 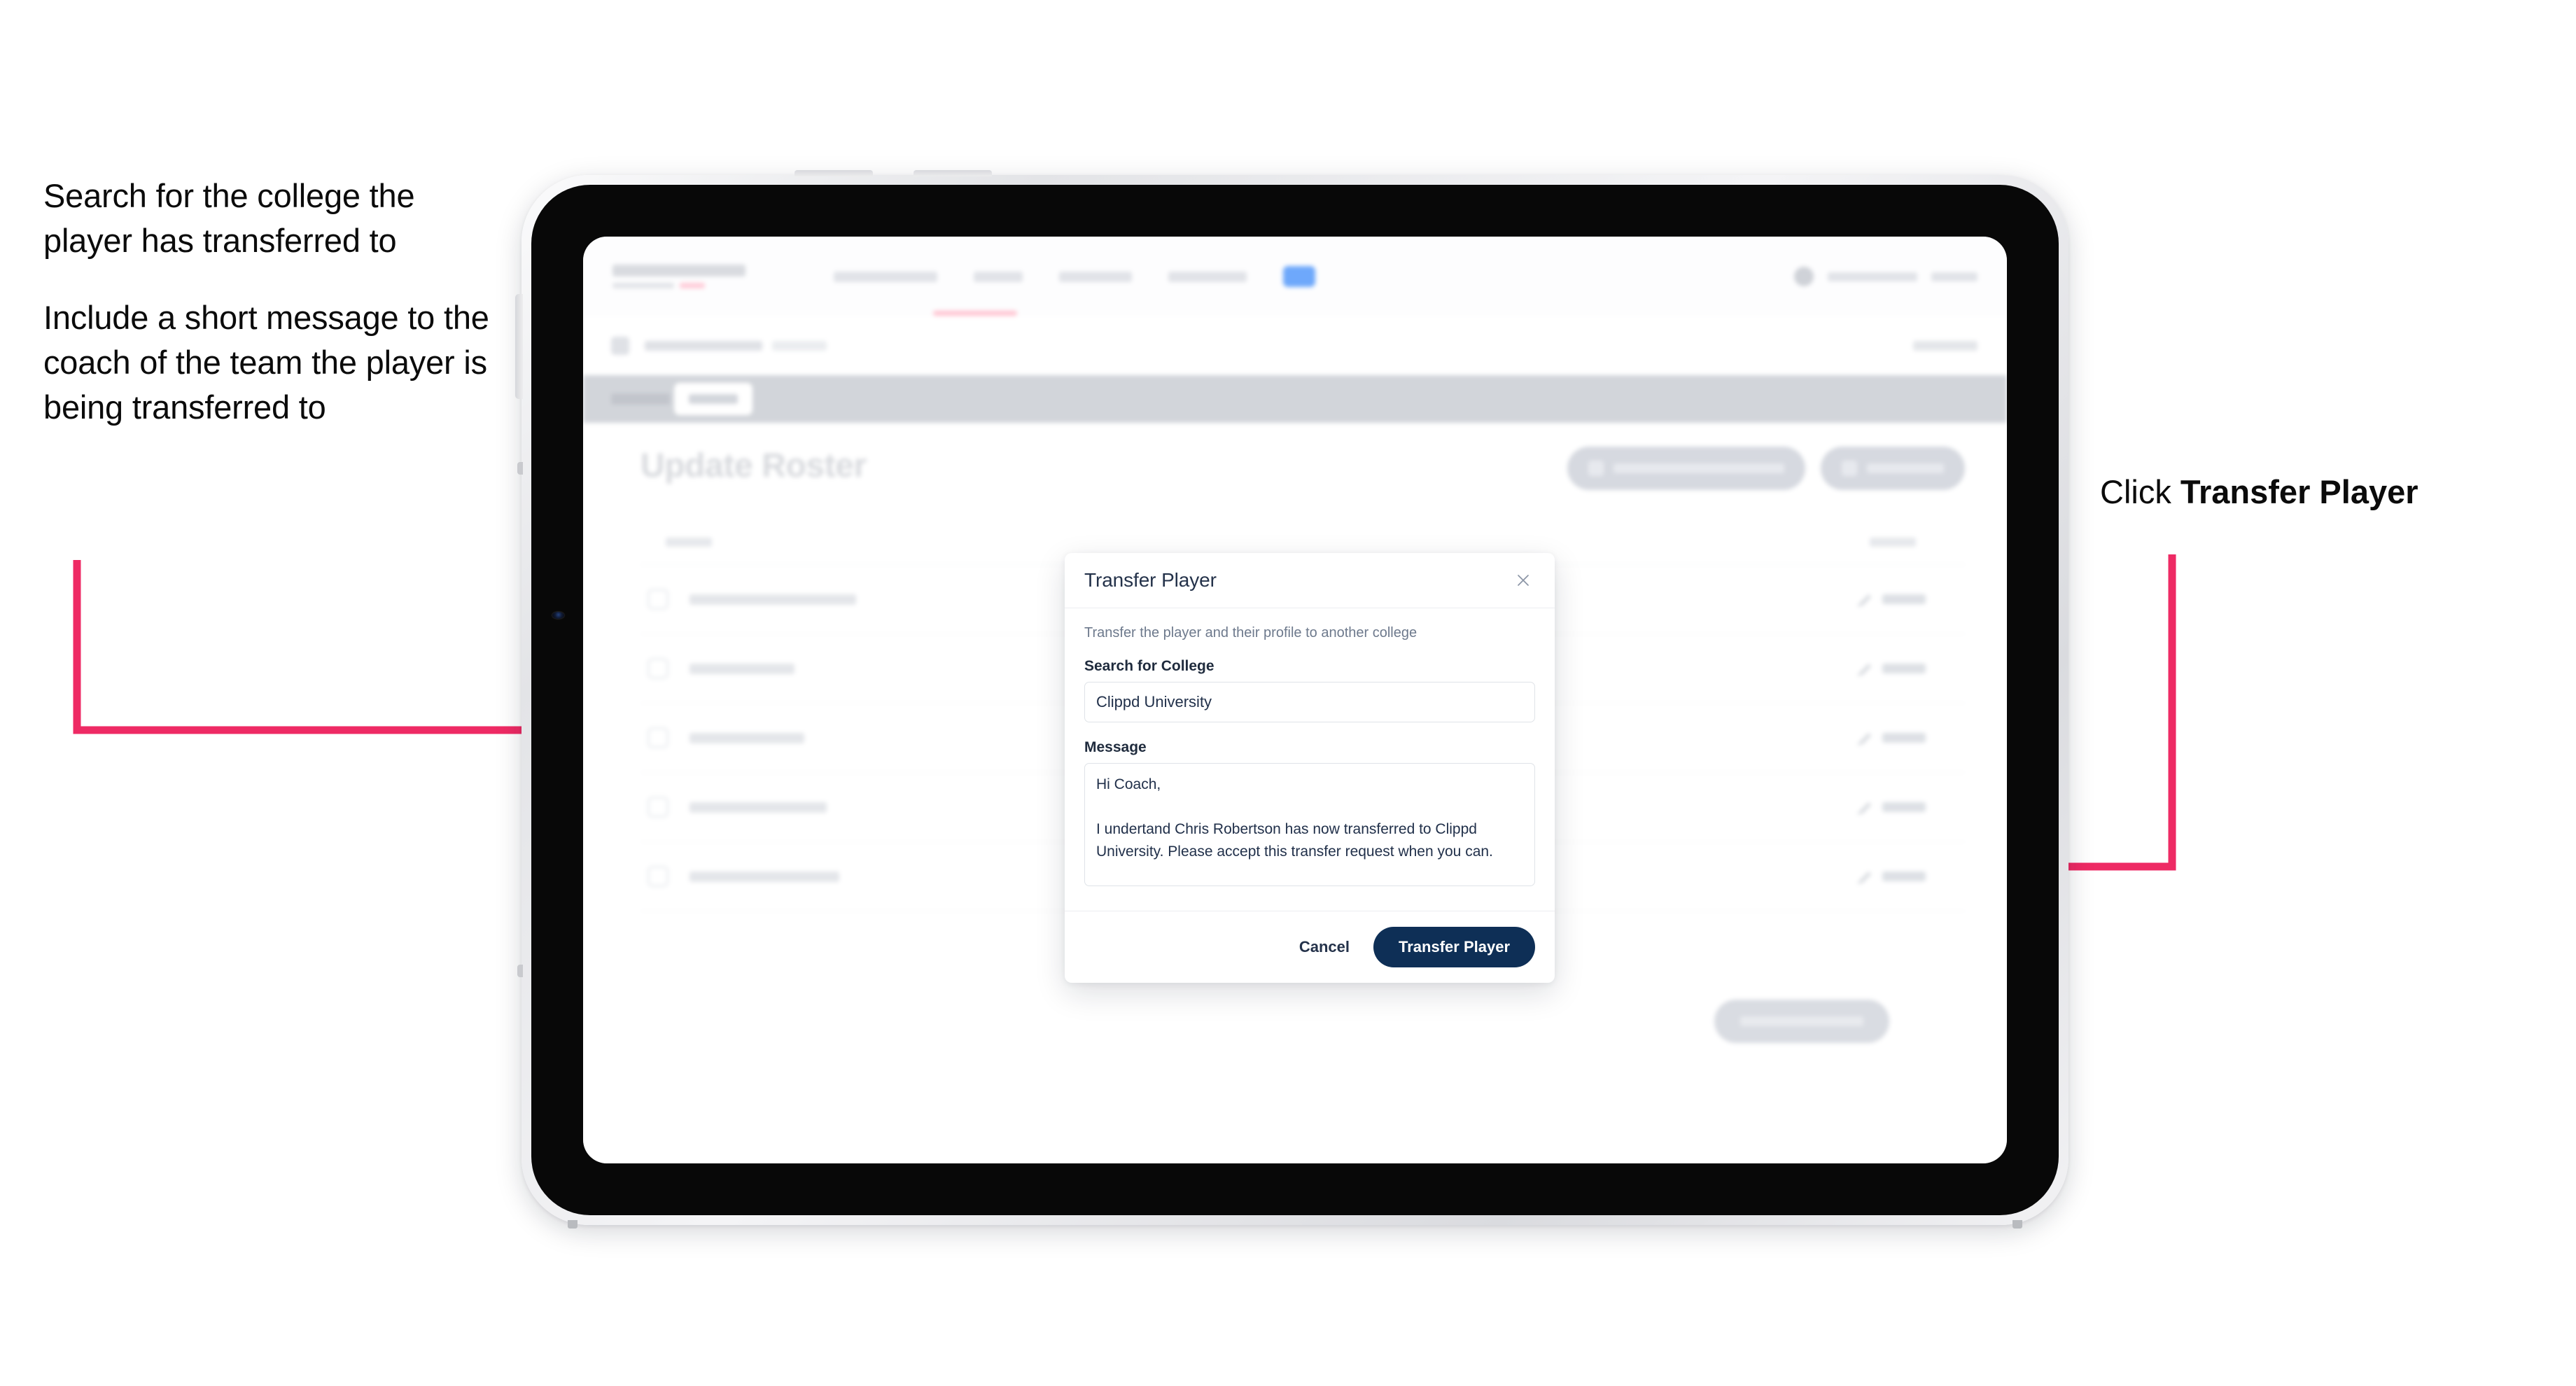 What do you see at coordinates (2017, 1224) in the screenshot?
I see `device-foot-right` at bounding box center [2017, 1224].